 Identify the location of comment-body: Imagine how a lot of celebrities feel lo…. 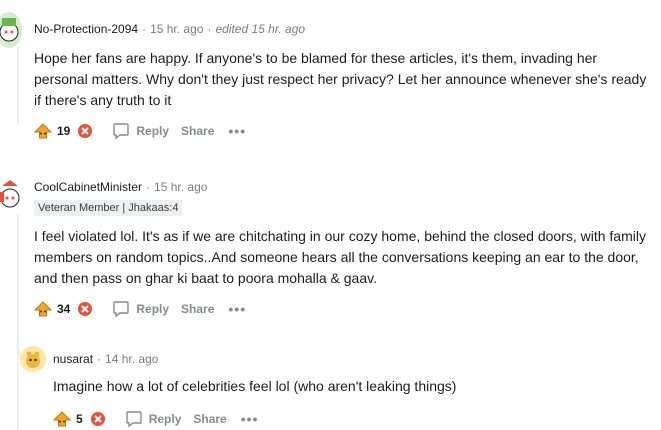
(255, 386).